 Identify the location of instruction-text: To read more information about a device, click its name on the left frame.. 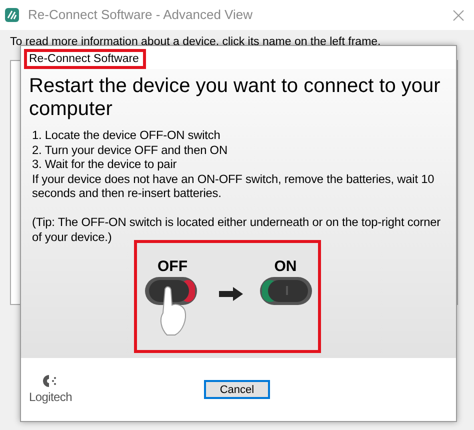
(195, 42).